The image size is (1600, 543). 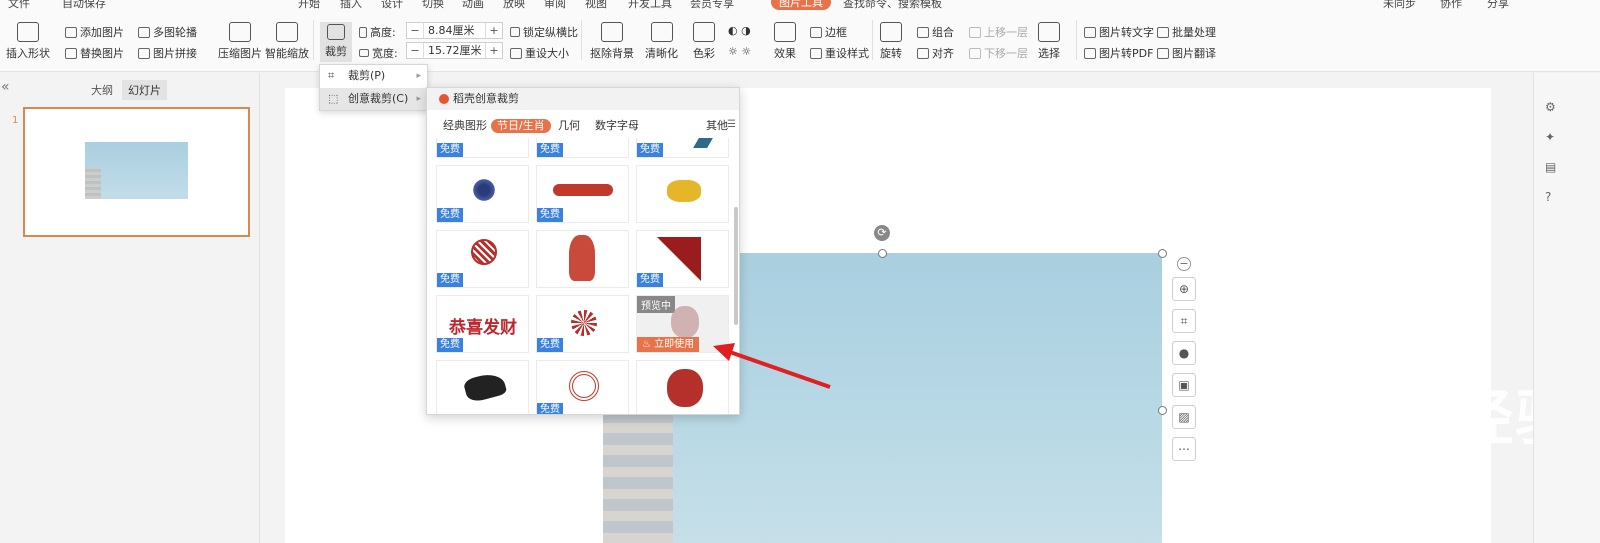 I want to click on group-button: 组合, so click(x=935, y=32).